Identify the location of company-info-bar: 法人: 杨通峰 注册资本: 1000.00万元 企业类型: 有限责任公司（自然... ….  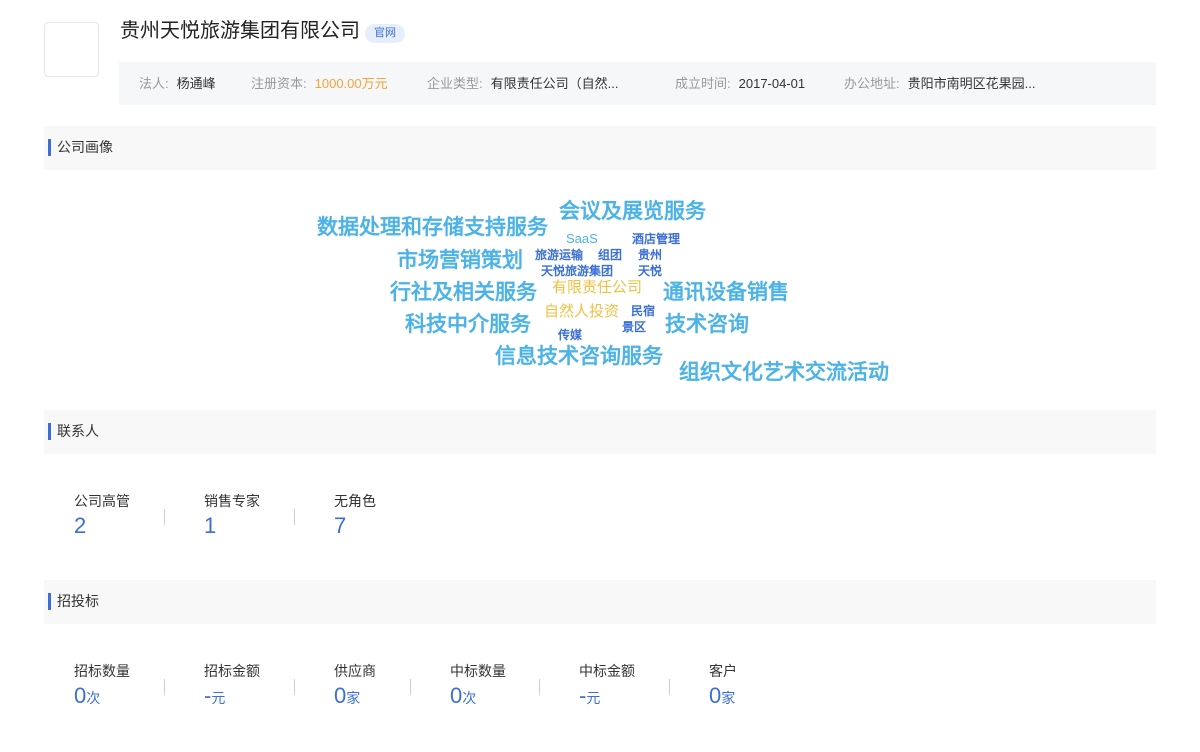
(637, 83).